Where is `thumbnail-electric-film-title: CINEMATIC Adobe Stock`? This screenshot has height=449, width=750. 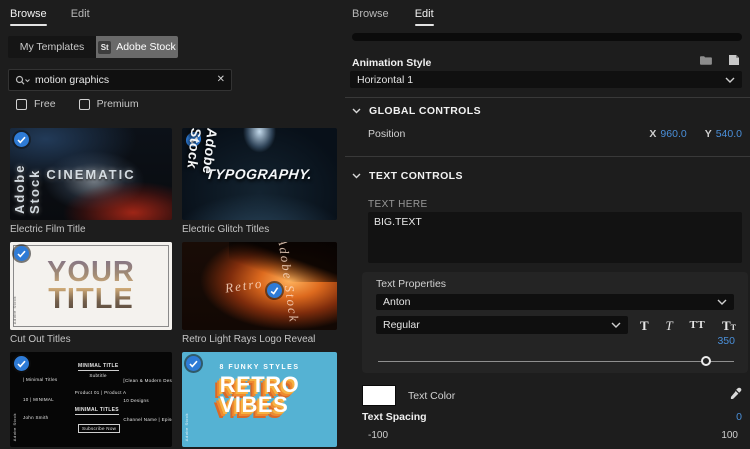 thumbnail-electric-film-title: CINEMATIC Adobe Stock is located at coordinates (91, 174).